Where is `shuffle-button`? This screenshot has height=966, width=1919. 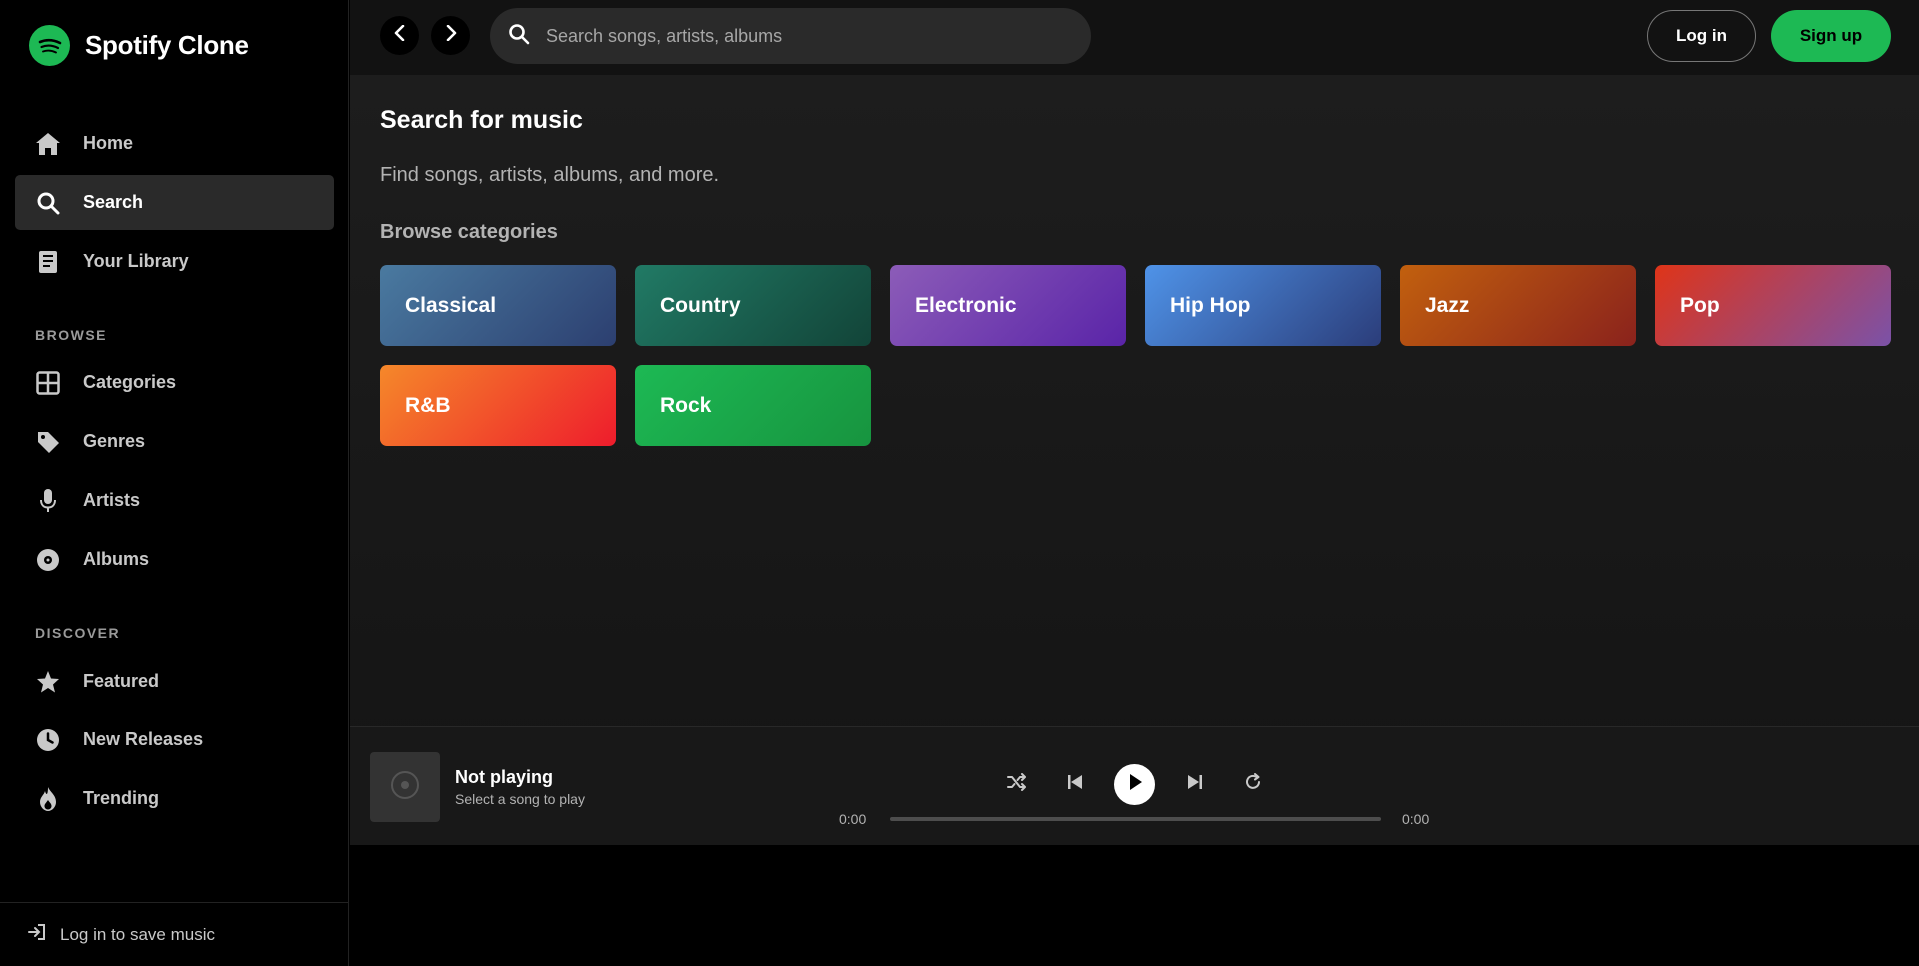
shuffle-button is located at coordinates (1017, 784).